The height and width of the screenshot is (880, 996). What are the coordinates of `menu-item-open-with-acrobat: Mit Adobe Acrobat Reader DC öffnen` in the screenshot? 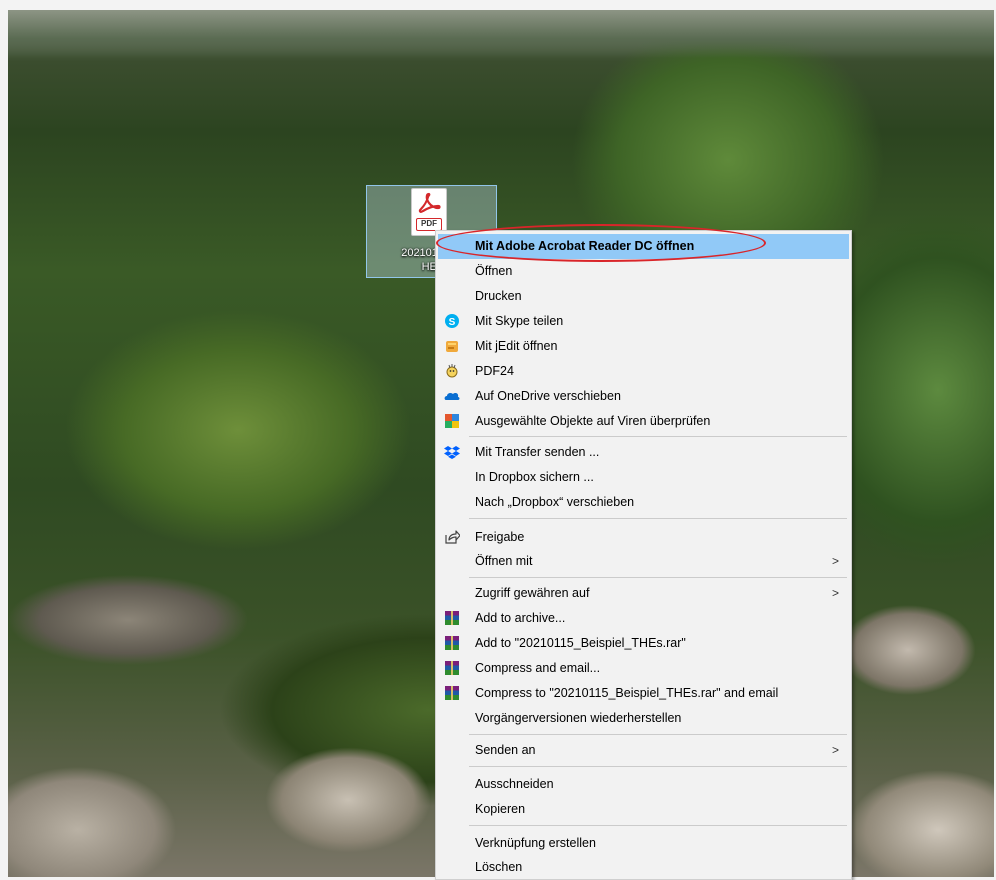 It's located at (643, 246).